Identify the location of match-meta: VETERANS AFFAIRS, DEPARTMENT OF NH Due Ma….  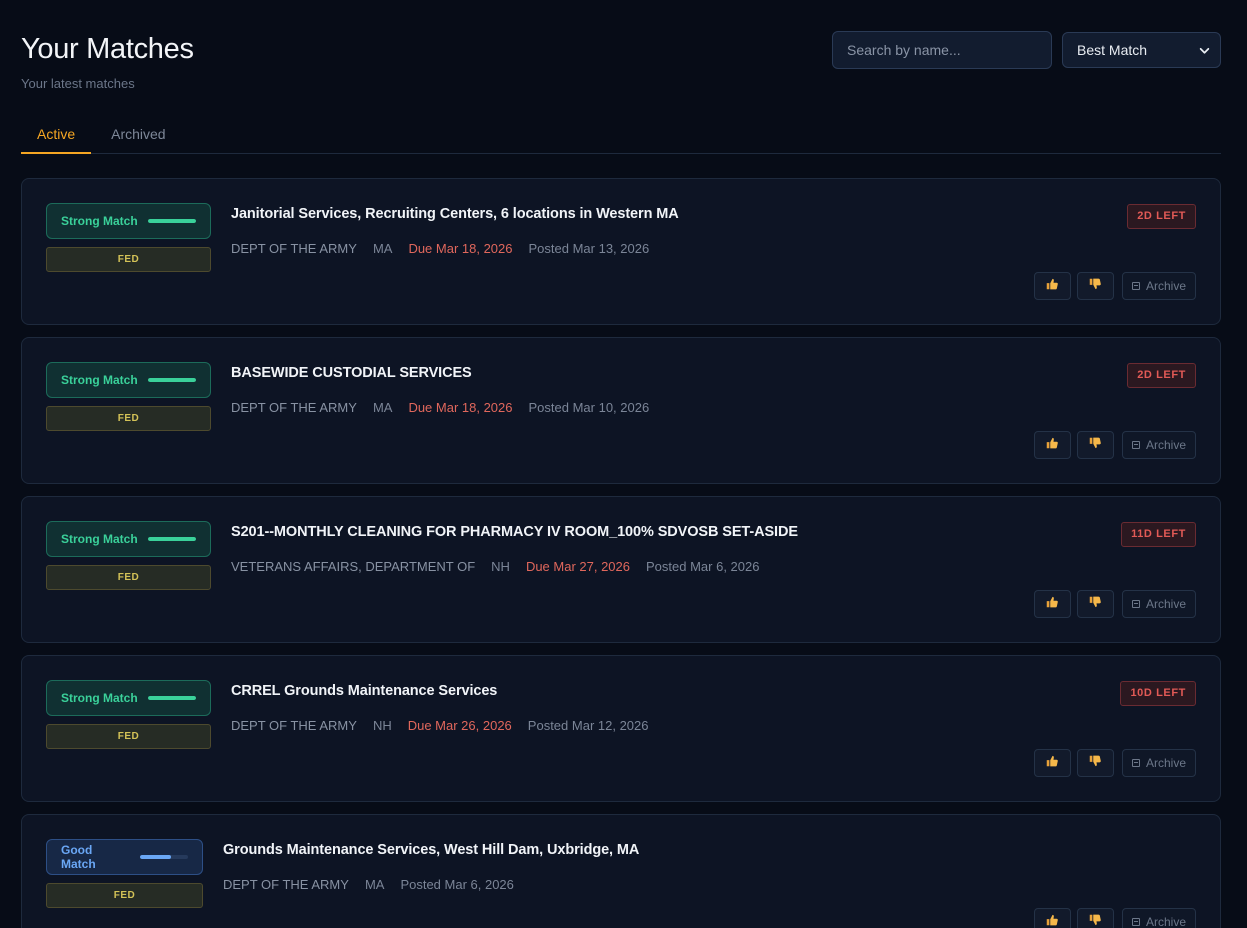
(503, 566).